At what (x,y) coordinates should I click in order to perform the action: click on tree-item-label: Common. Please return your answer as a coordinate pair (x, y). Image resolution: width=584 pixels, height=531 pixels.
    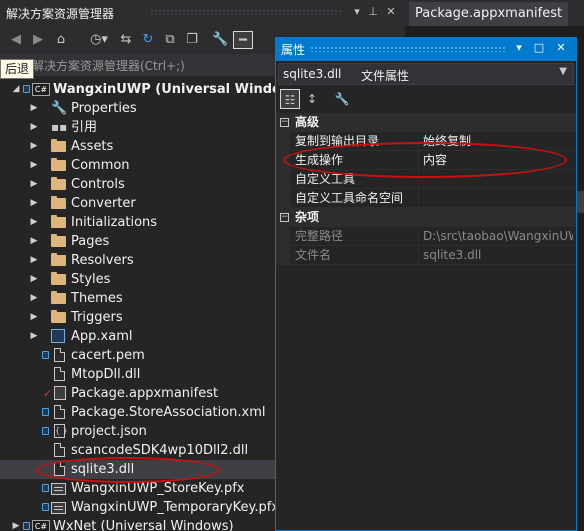
    Looking at the image, I should click on (100, 165).